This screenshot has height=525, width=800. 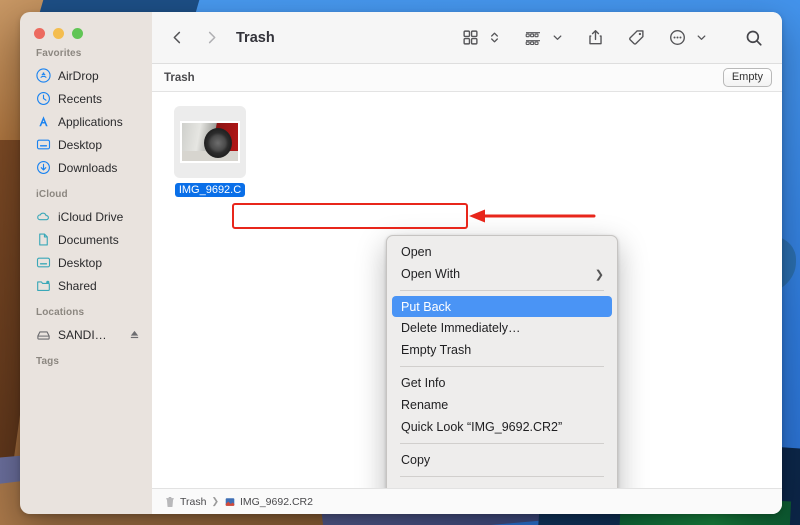 I want to click on more-options-chevron, so click(x=701, y=38).